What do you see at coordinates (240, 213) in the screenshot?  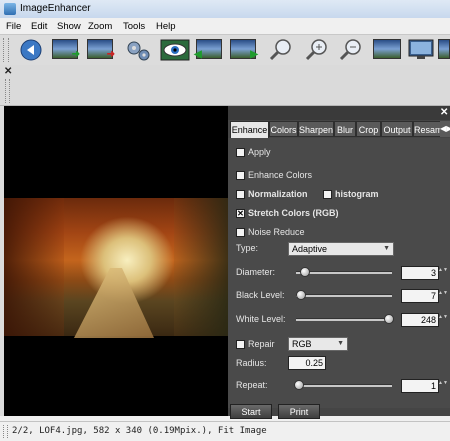 I see `stretch-colors-checkbox: ✕` at bounding box center [240, 213].